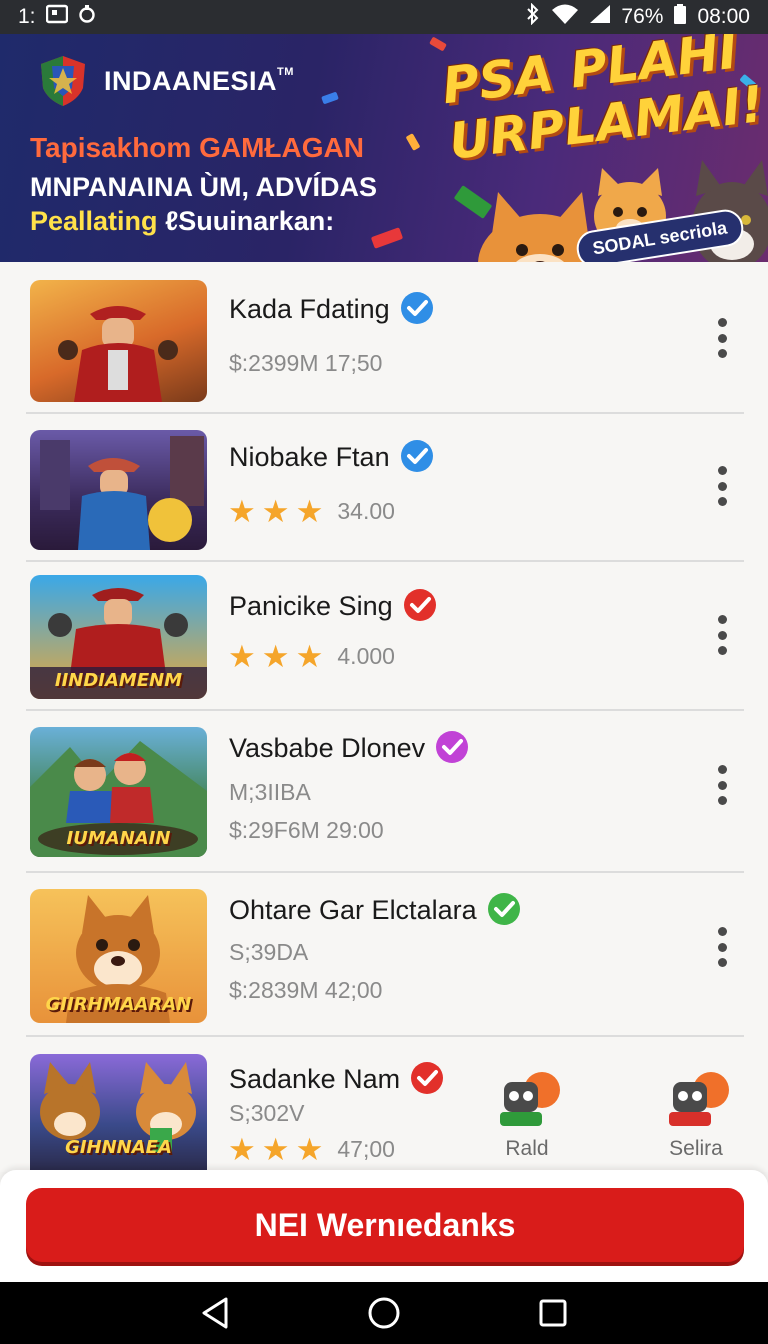  I want to click on mini-app-rald: Rald, so click(527, 1114).